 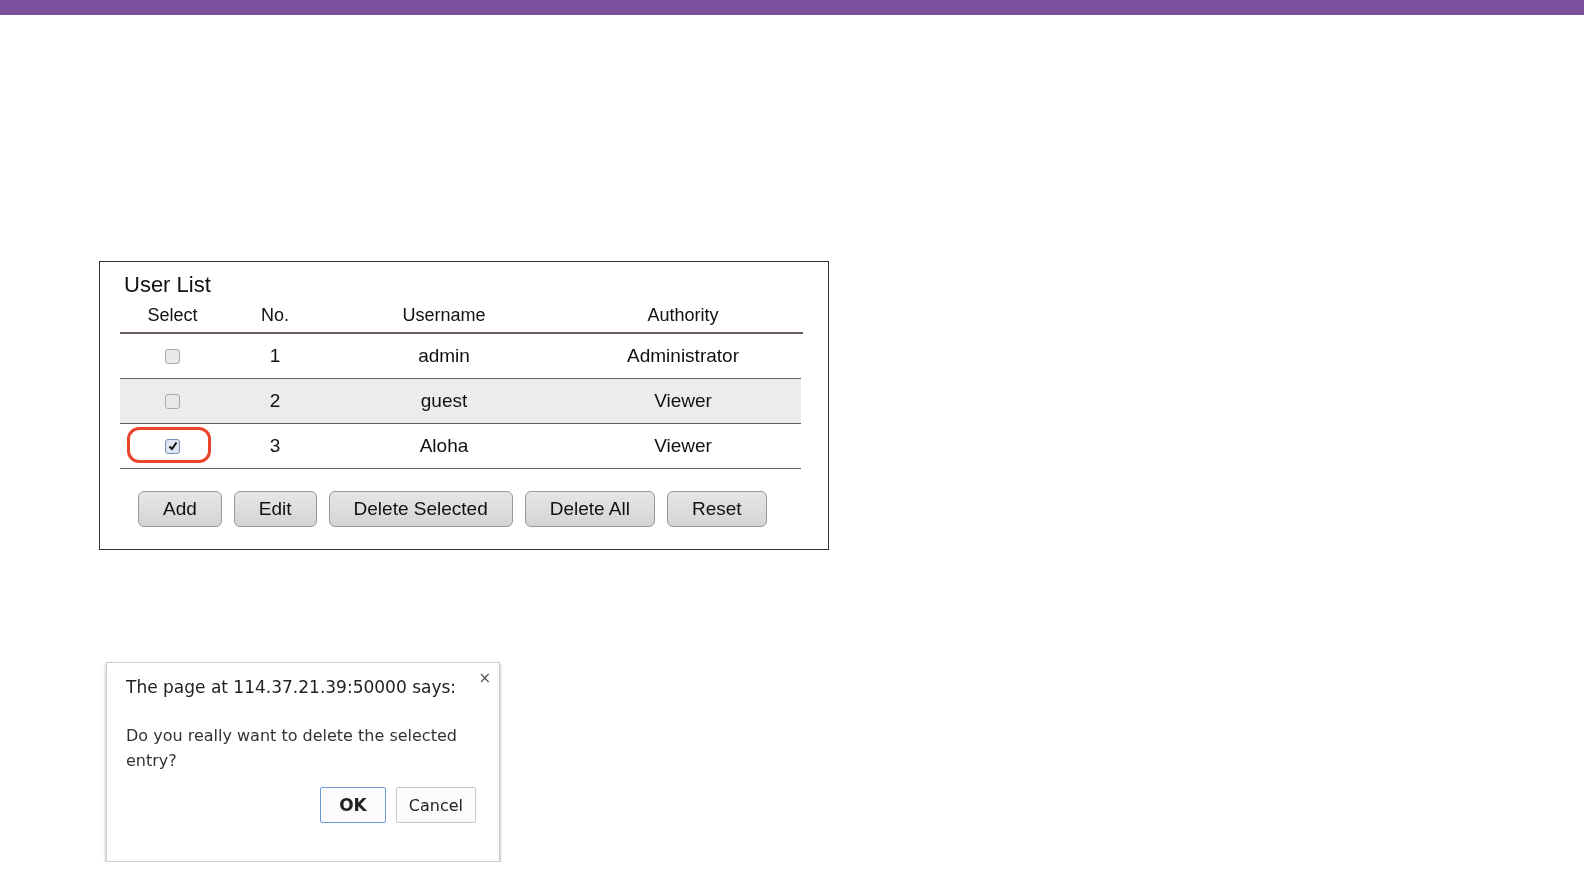 What do you see at coordinates (717, 509) in the screenshot?
I see `action-button: Reset` at bounding box center [717, 509].